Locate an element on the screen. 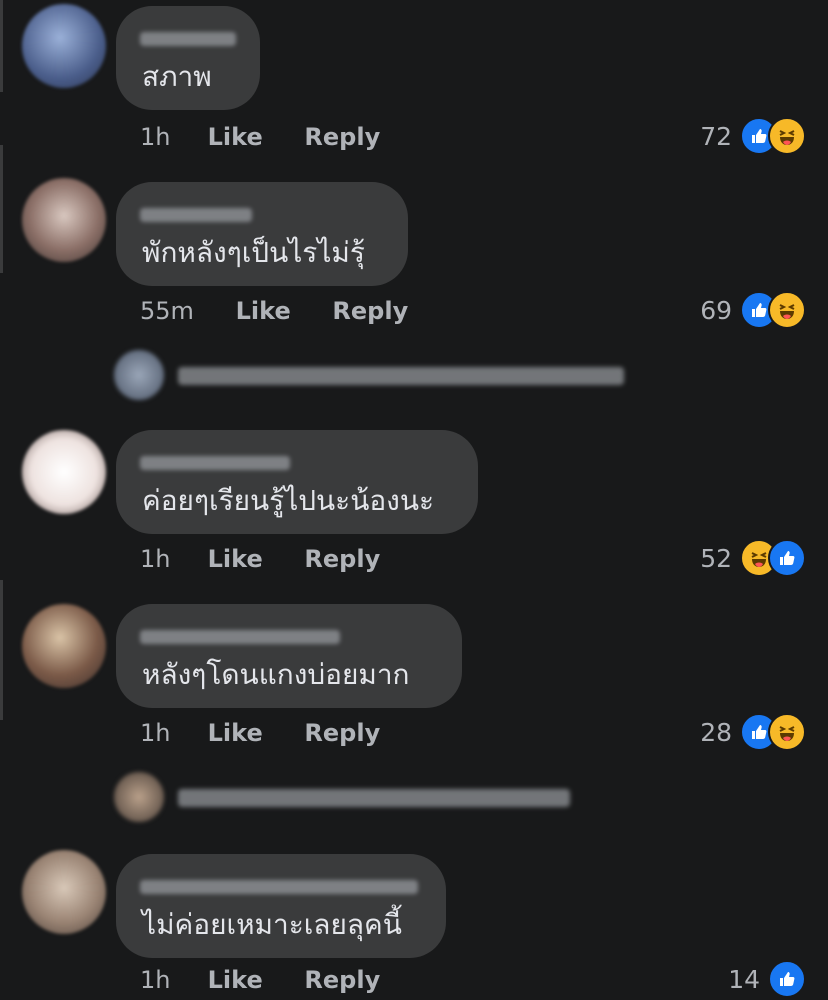 The height and width of the screenshot is (1000, 828). comment-bubble: หลังๆโดนแกงบ่อยมาก is located at coordinates (289, 656).